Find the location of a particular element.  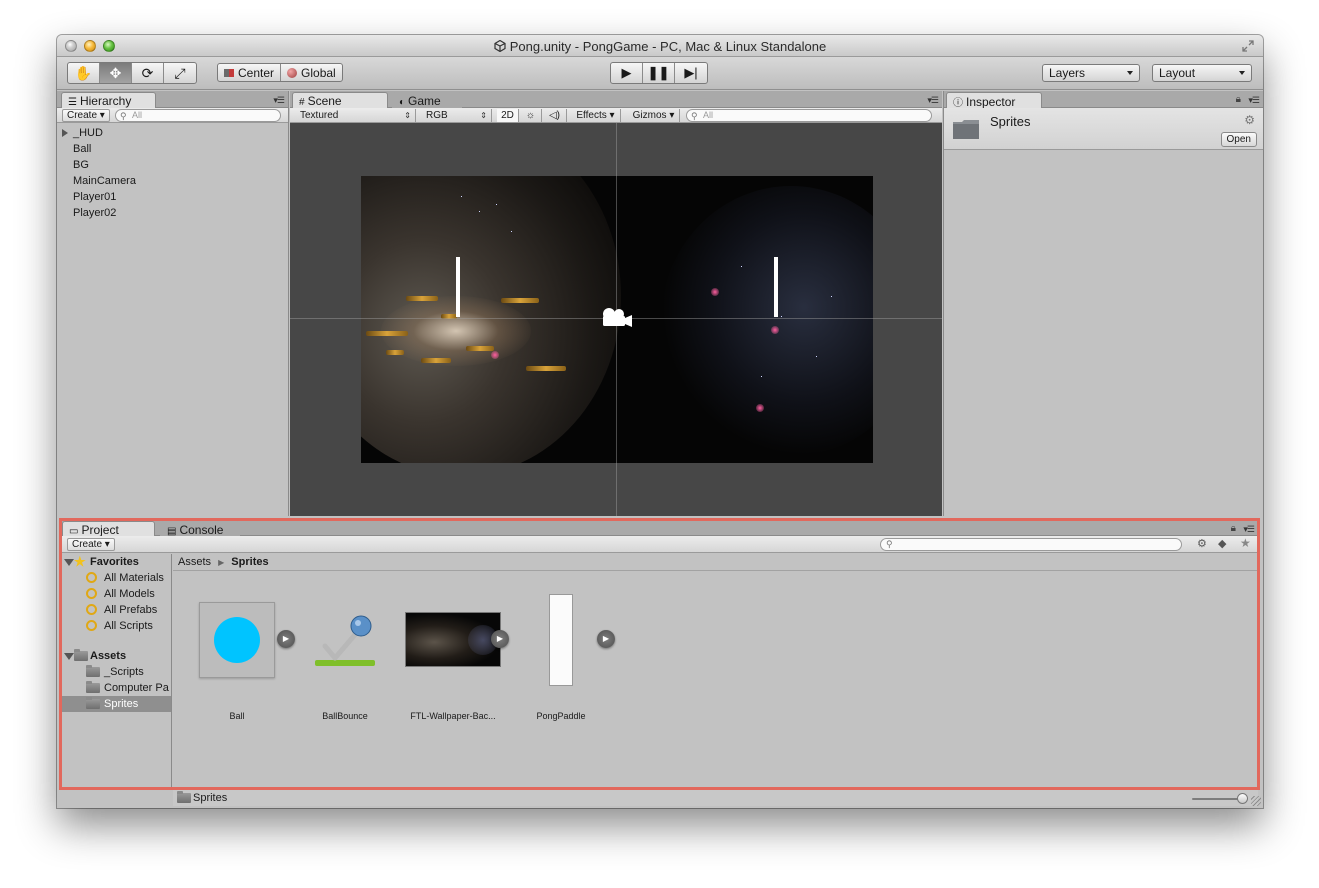

tab-scene: # Scene is located at coordinates (340, 100).